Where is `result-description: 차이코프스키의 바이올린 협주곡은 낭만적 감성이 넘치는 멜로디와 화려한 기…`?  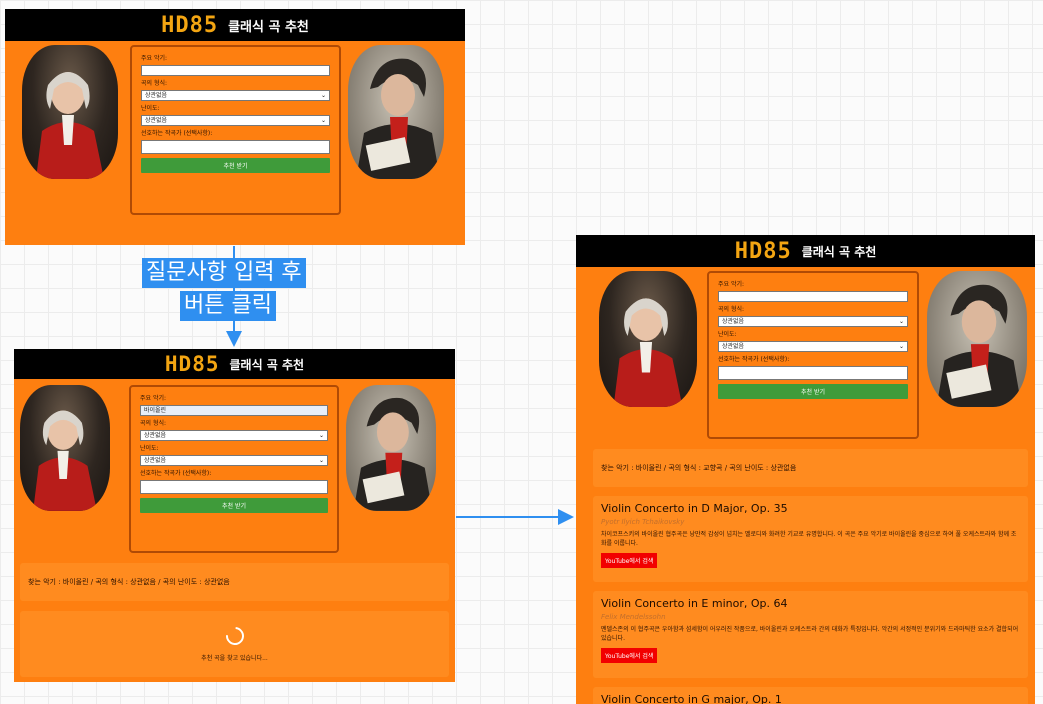
result-description: 차이코프스키의 바이올린 협주곡은 낭만적 감성이 넘치는 멜로디와 화려한 기… is located at coordinates (809, 539).